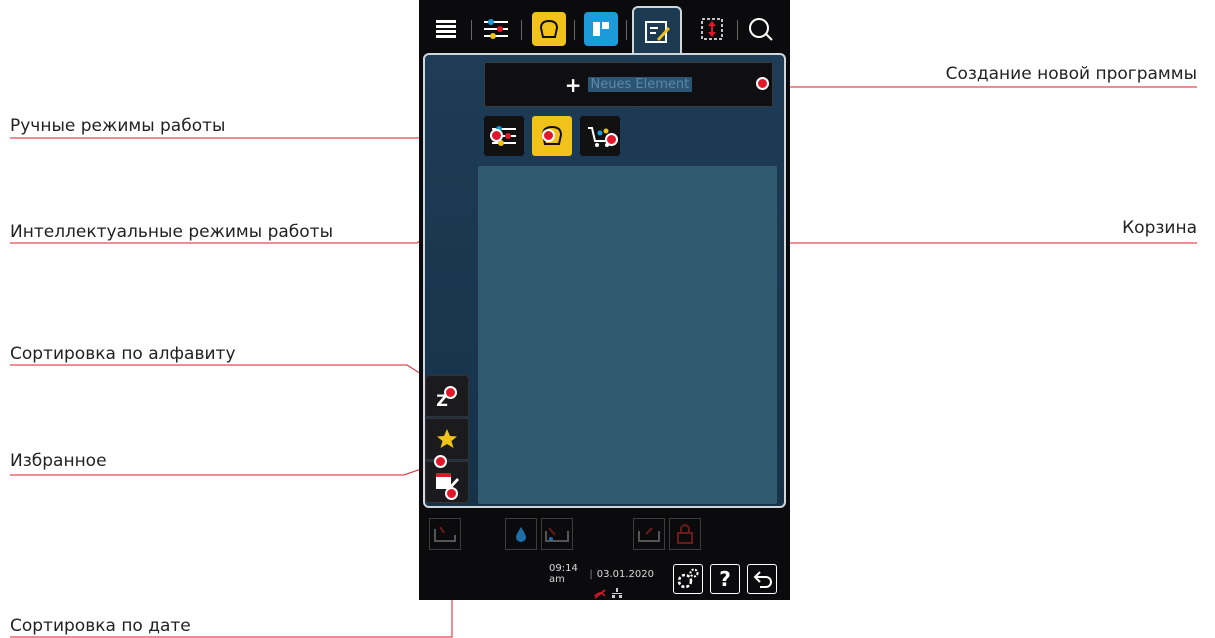  Describe the element at coordinates (716, 29) in the screenshot. I see `updown-icon` at that location.